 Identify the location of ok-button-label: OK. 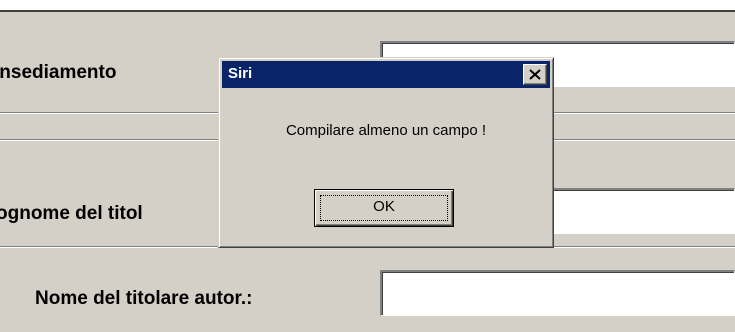
(384, 206).